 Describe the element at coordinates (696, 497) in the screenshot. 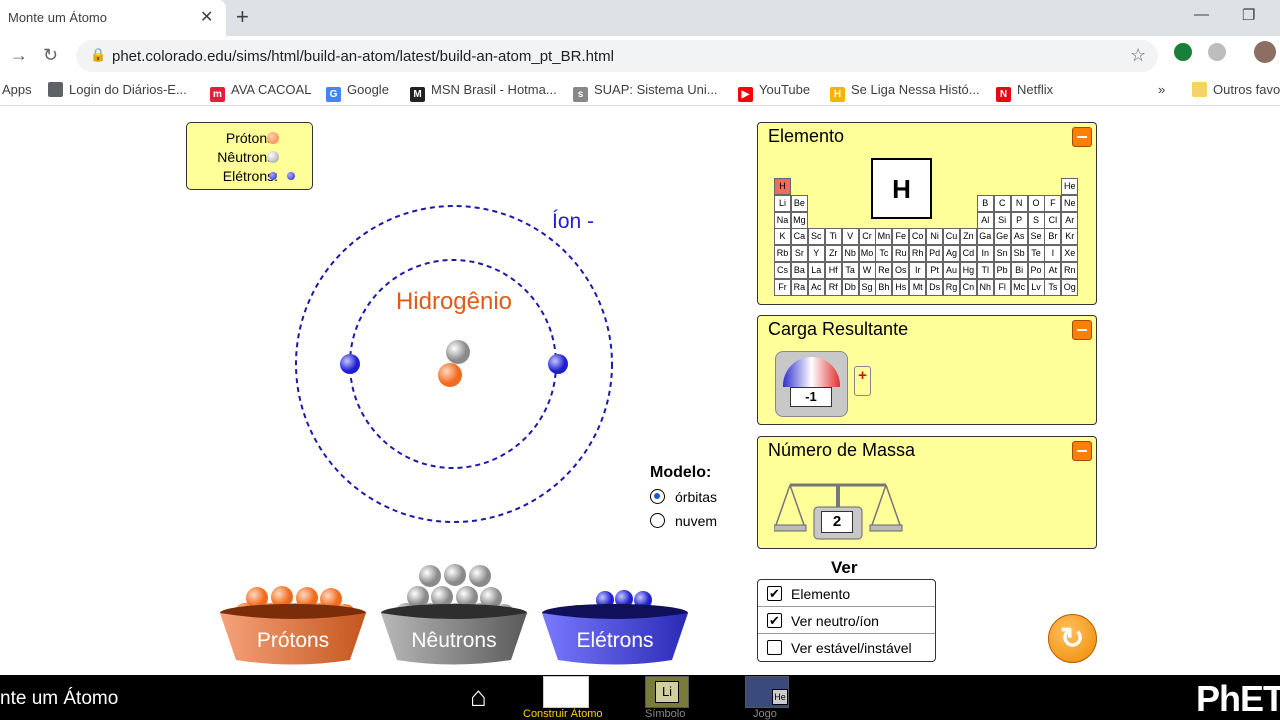

I see `radio-orbits-label: órbitas` at that location.